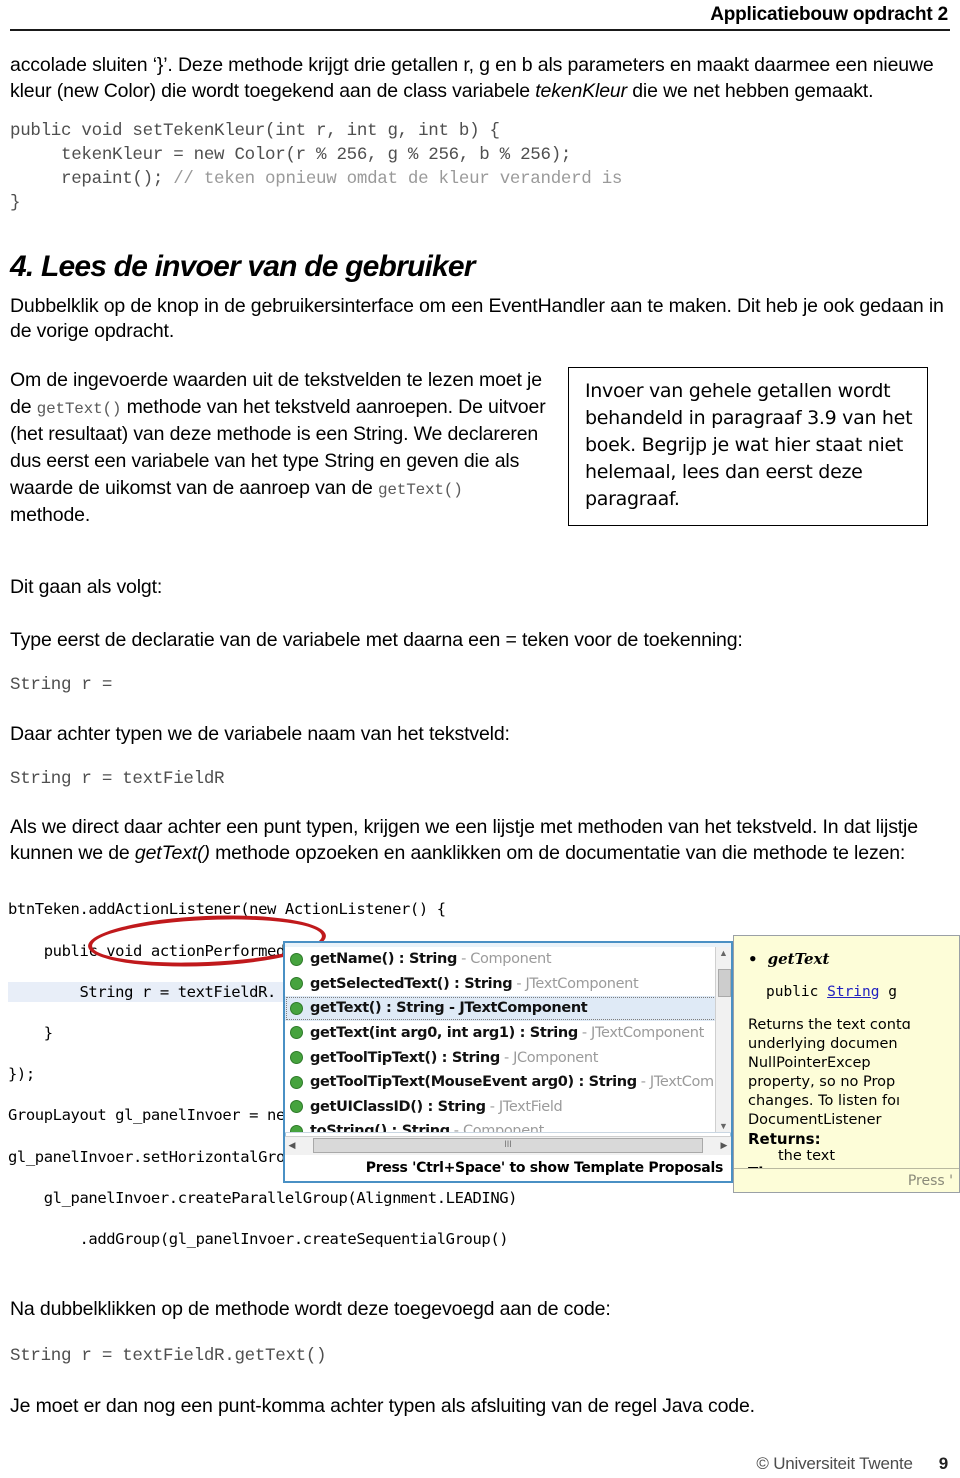 The width and height of the screenshot is (960, 1478). Describe the element at coordinates (815, 1119) in the screenshot. I see `javadoc-body-line: DocumentListener` at that location.